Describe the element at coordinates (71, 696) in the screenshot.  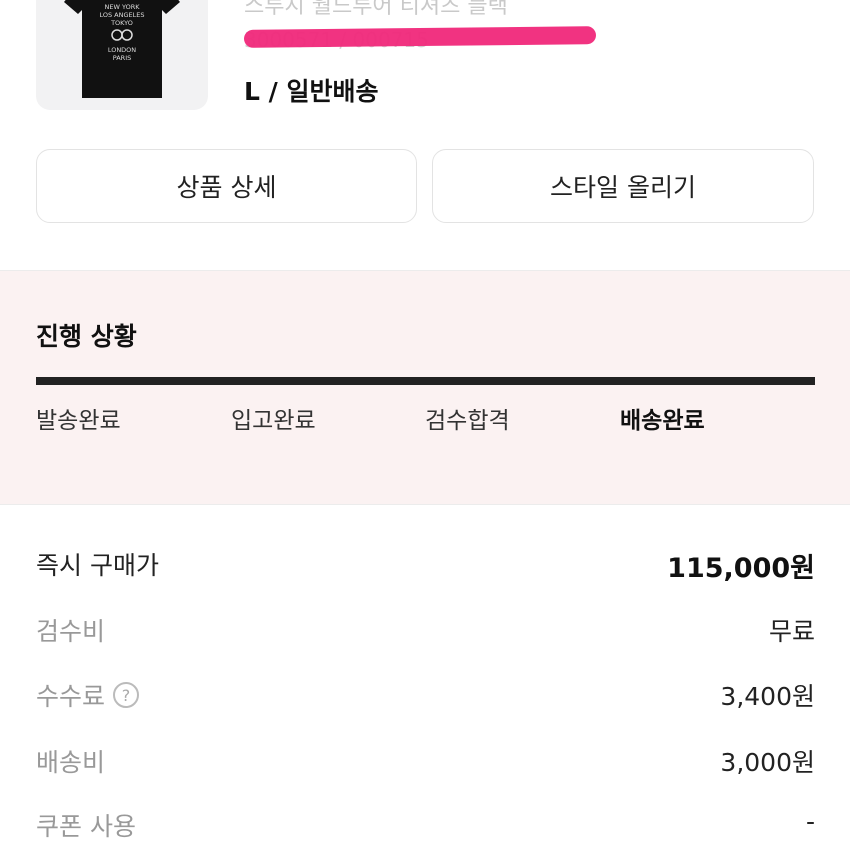
I see `price-label: 수수료` at that location.